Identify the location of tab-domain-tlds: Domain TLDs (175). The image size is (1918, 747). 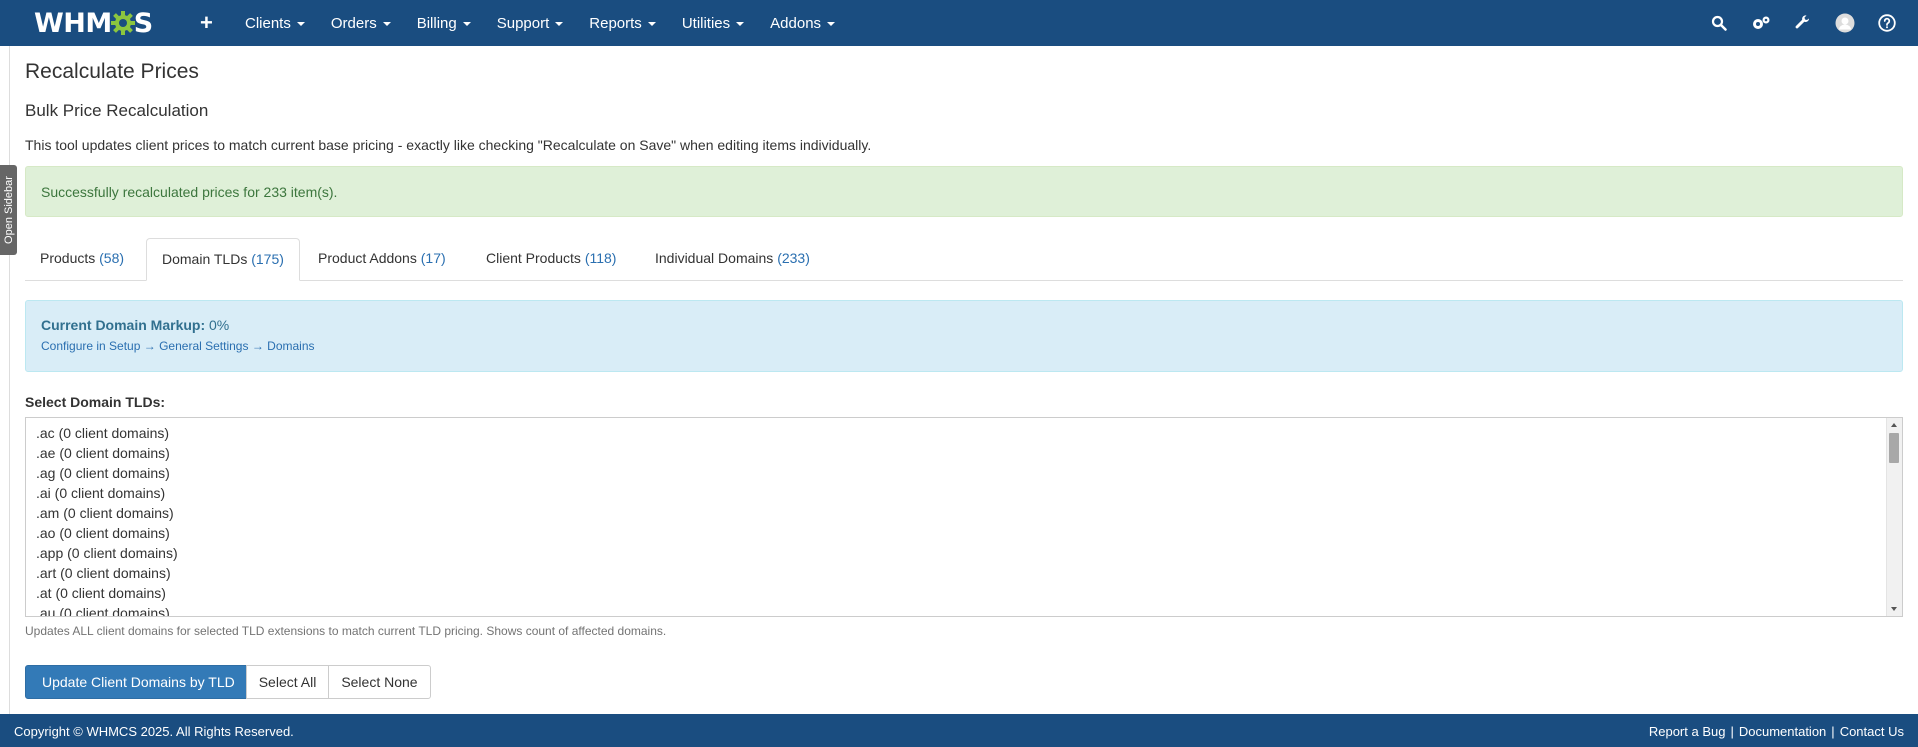
(223, 259).